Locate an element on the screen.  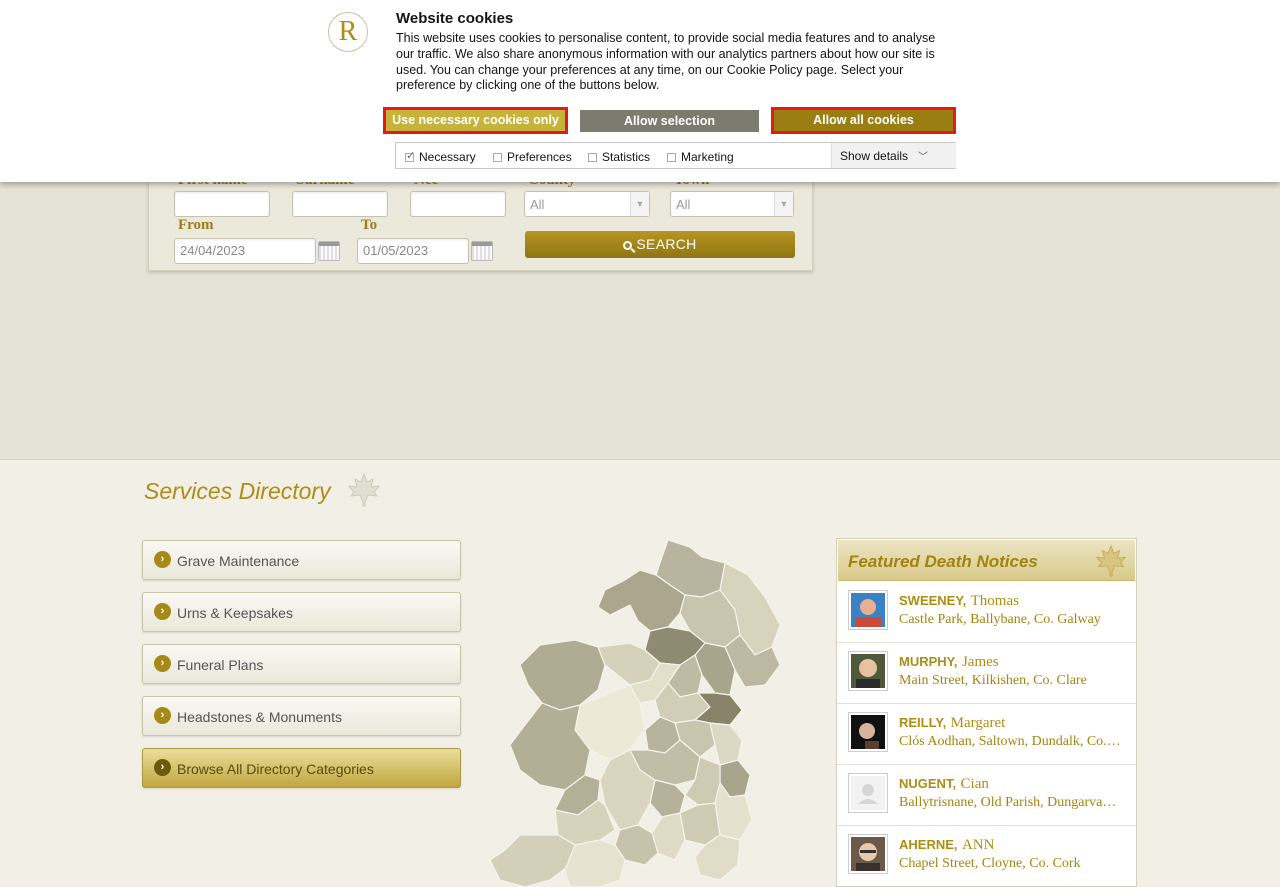
from-date-input: 24/04/2023 is located at coordinates (245, 251).